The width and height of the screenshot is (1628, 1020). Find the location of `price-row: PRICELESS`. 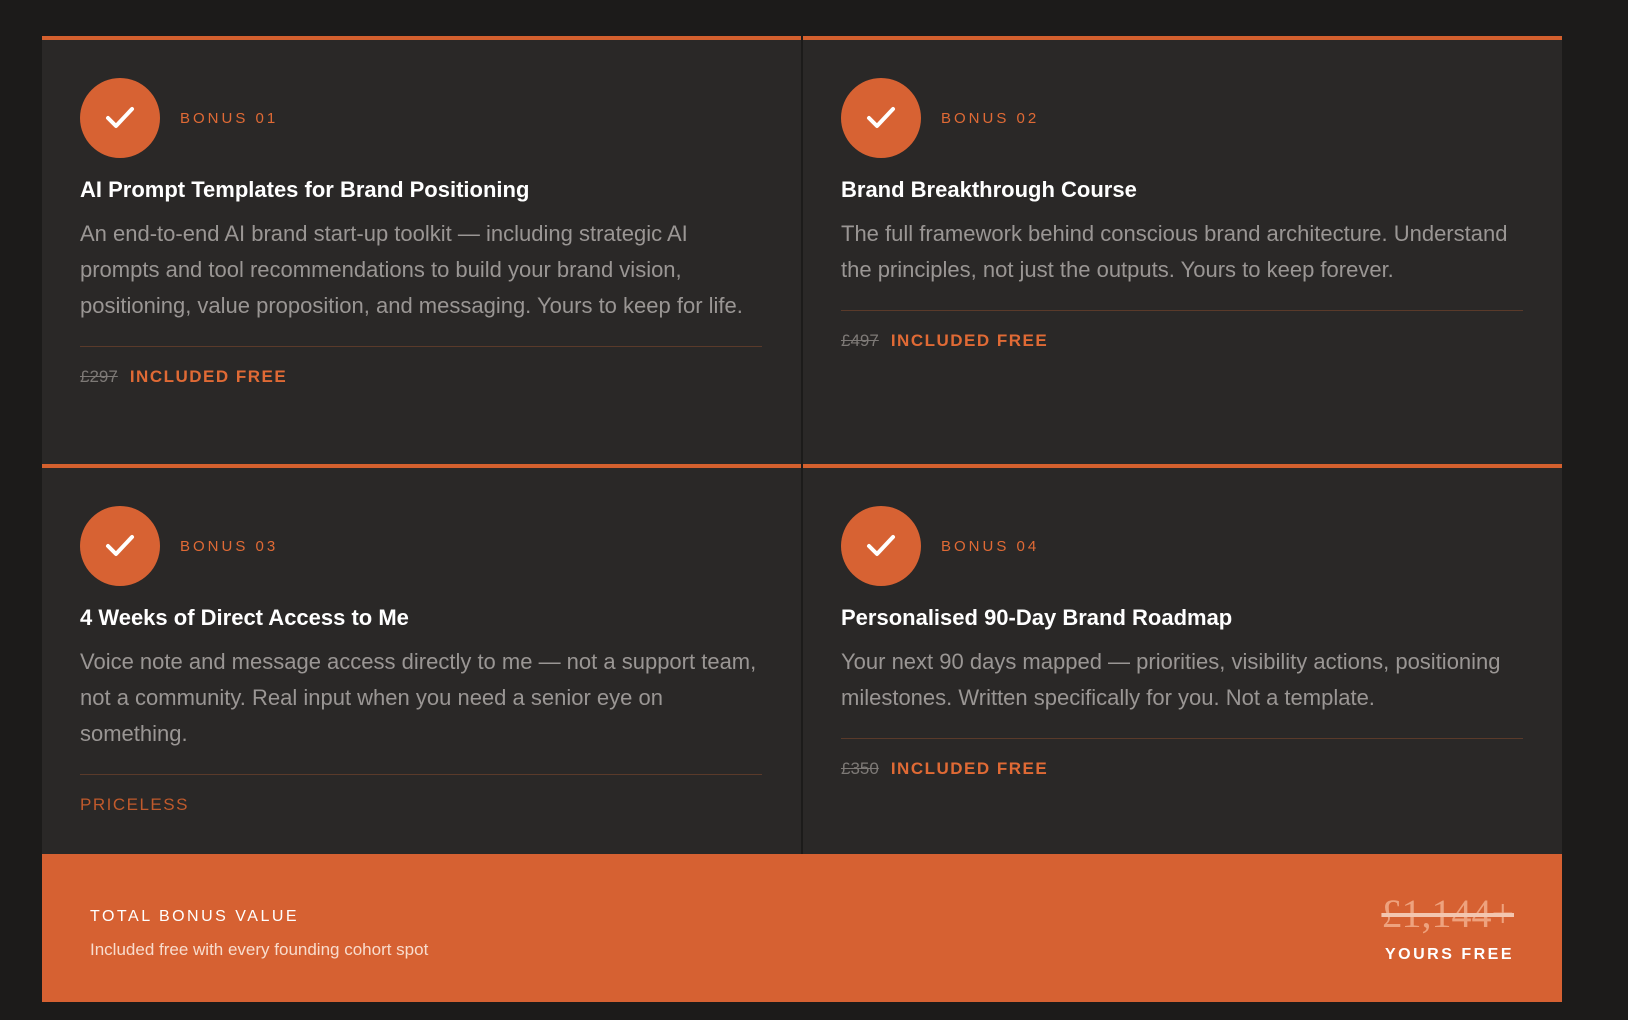

price-row: PRICELESS is located at coordinates (421, 805).